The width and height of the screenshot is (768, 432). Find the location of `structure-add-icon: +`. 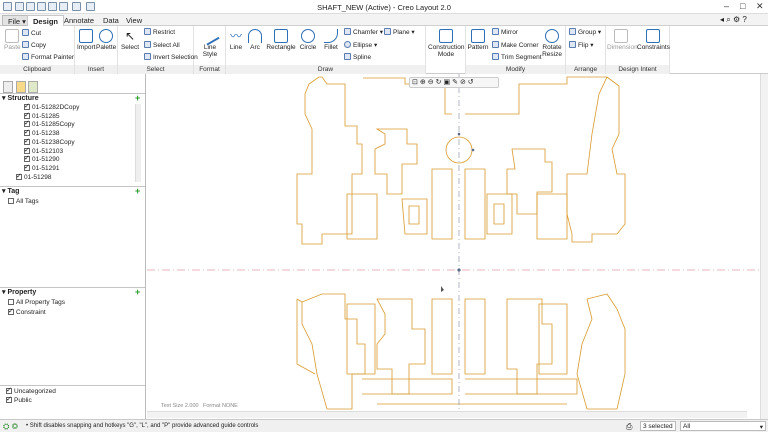

structure-add-icon: + is located at coordinates (138, 98).